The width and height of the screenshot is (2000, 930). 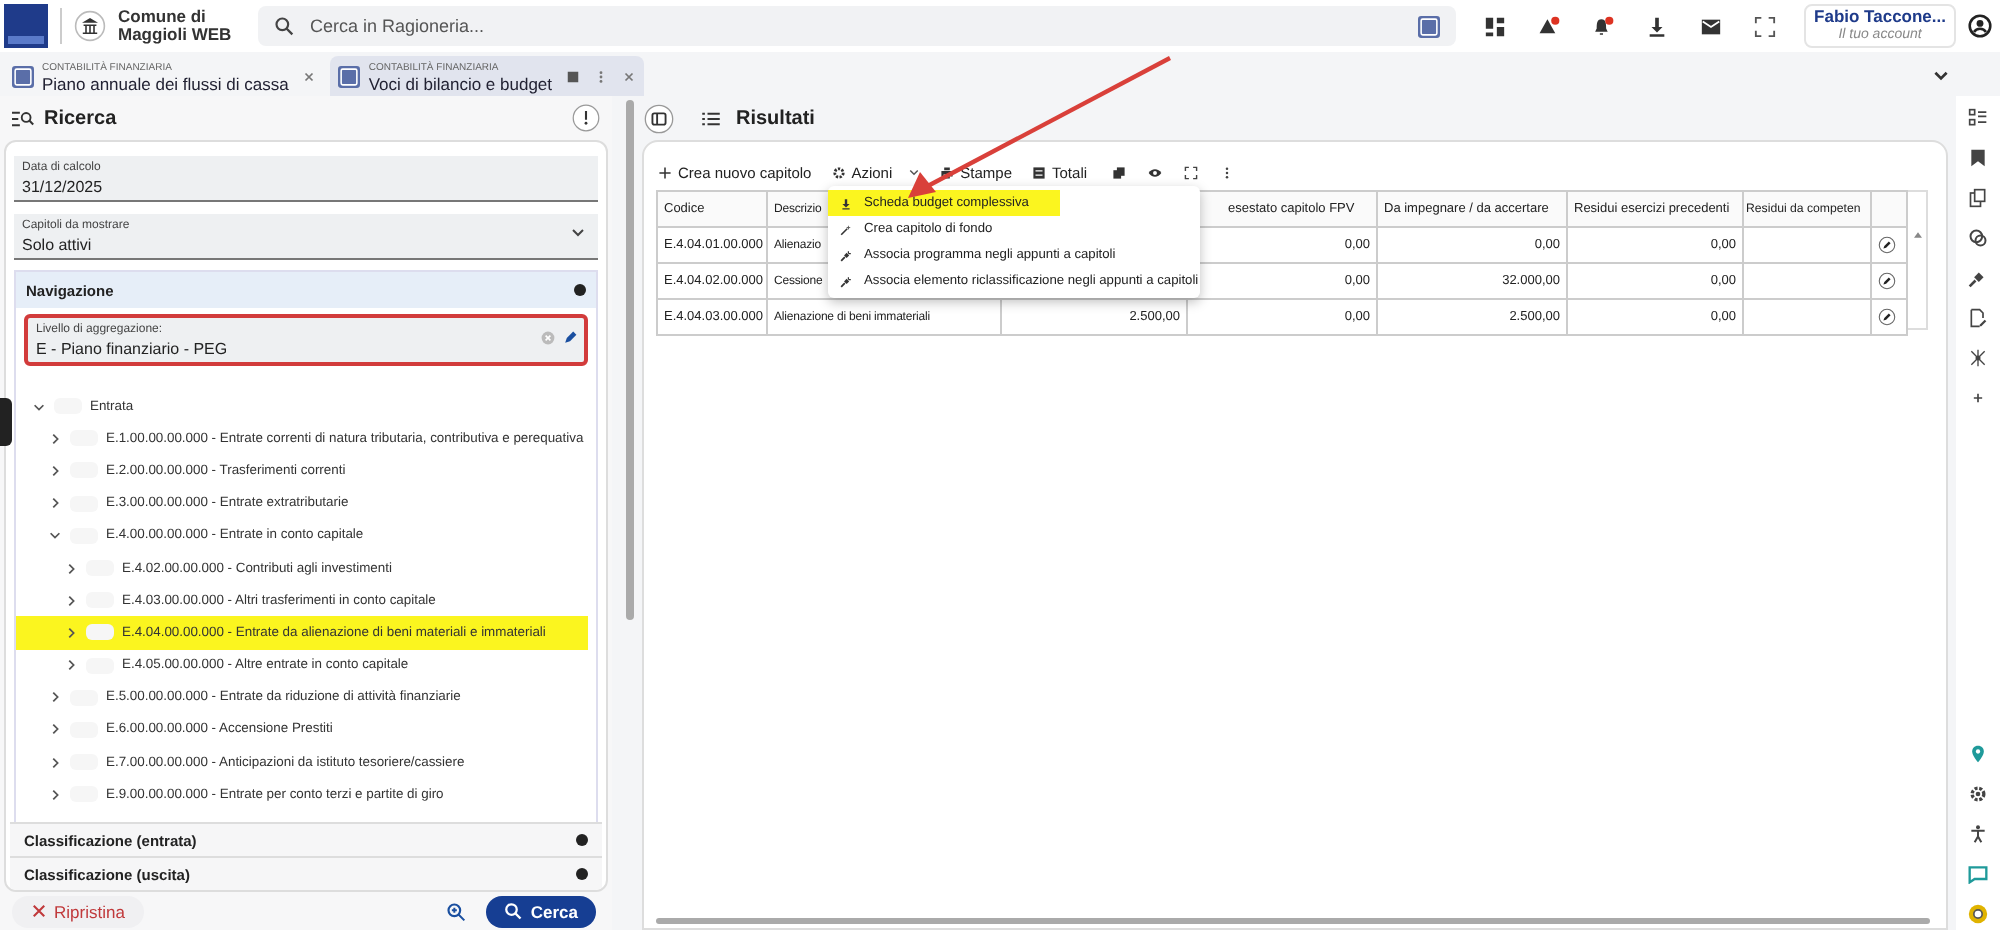 What do you see at coordinates (1154, 172) in the screenshot?
I see `eye-icon` at bounding box center [1154, 172].